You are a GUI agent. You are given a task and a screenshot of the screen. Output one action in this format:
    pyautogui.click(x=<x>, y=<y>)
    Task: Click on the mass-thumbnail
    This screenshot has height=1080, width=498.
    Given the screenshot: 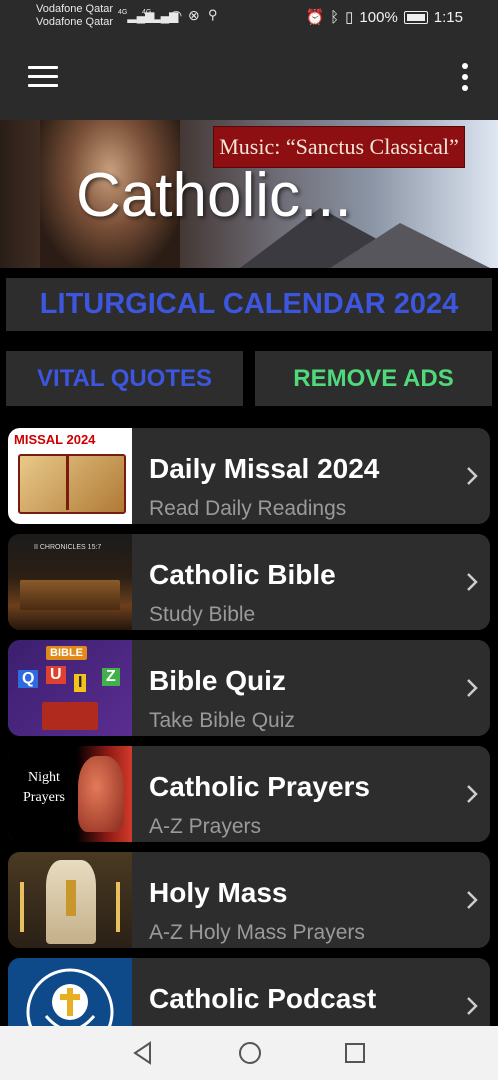 What is the action you would take?
    pyautogui.click(x=70, y=900)
    